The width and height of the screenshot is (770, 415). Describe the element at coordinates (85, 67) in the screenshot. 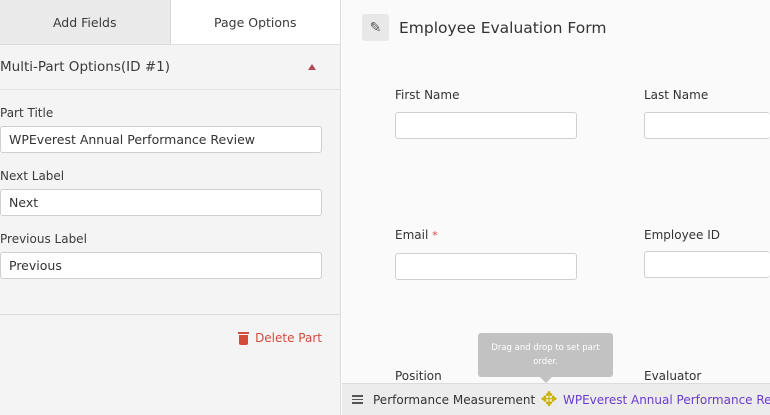

I see `section-title: Multi-Part Options(ID #1)` at that location.